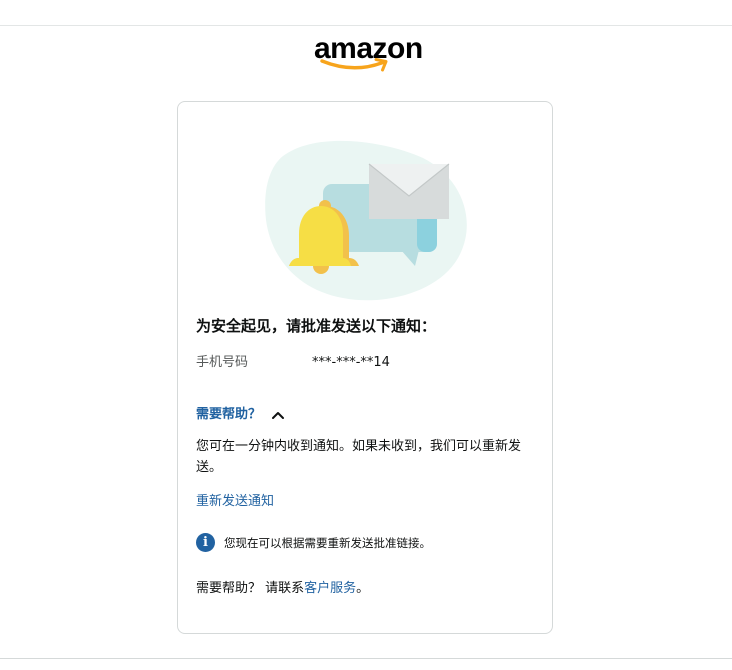 The image size is (732, 670). Describe the element at coordinates (250, 588) in the screenshot. I see `contact-prefix: 需要帮助？ 请联系` at that location.